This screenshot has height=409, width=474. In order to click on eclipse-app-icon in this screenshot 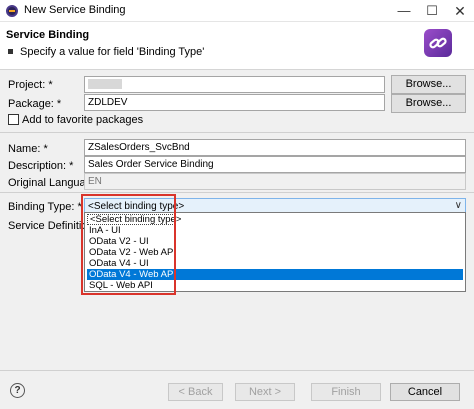, I will do `click(12, 11)`.